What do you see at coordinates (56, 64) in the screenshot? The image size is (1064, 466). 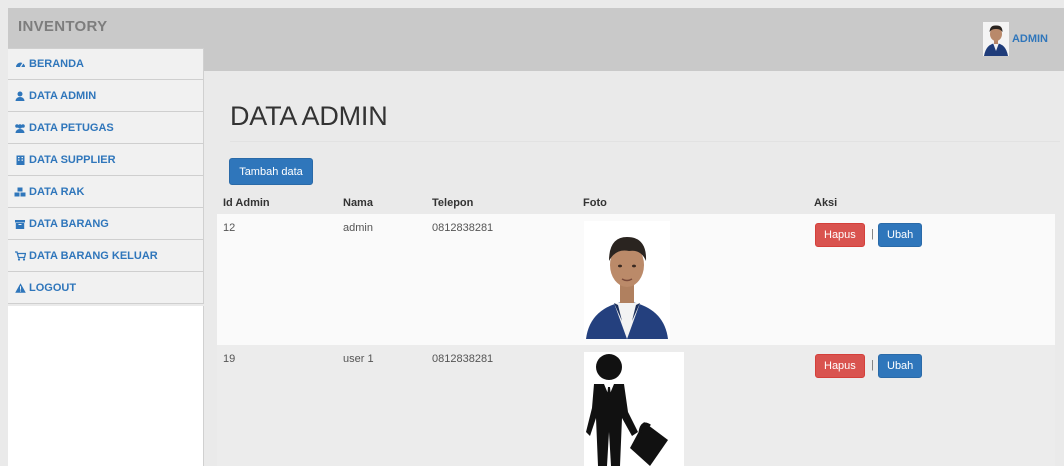 I see `sidebar-item-label: BERANDA` at bounding box center [56, 64].